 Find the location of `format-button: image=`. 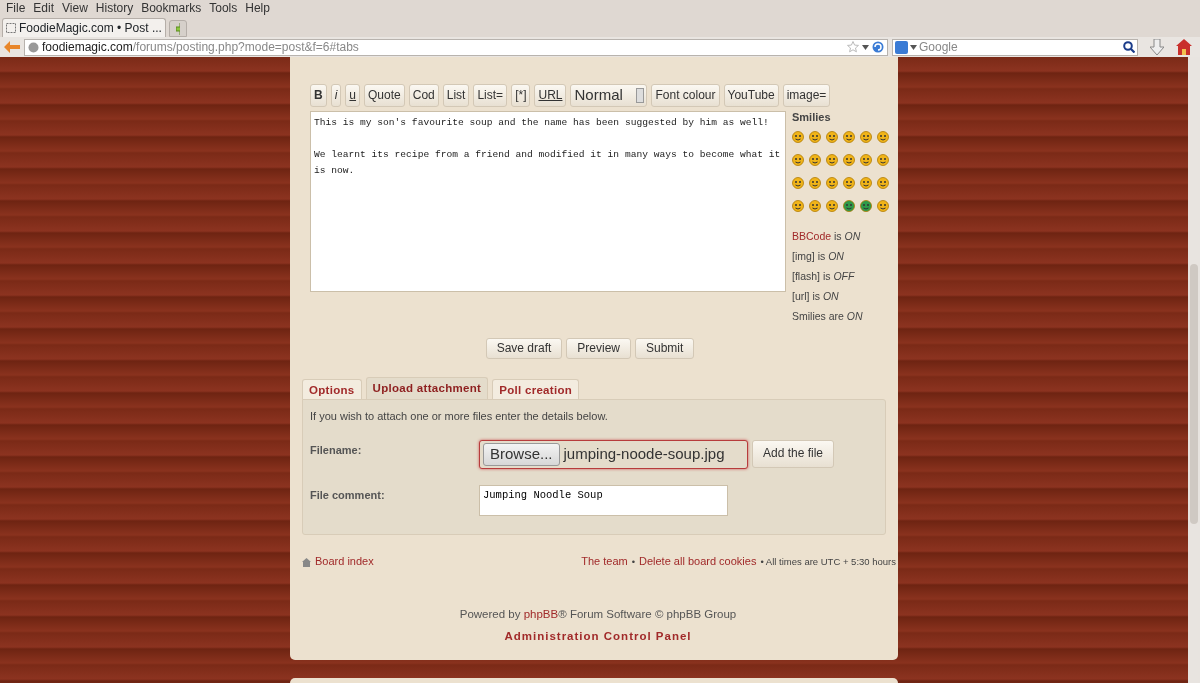

format-button: image= is located at coordinates (806, 95).